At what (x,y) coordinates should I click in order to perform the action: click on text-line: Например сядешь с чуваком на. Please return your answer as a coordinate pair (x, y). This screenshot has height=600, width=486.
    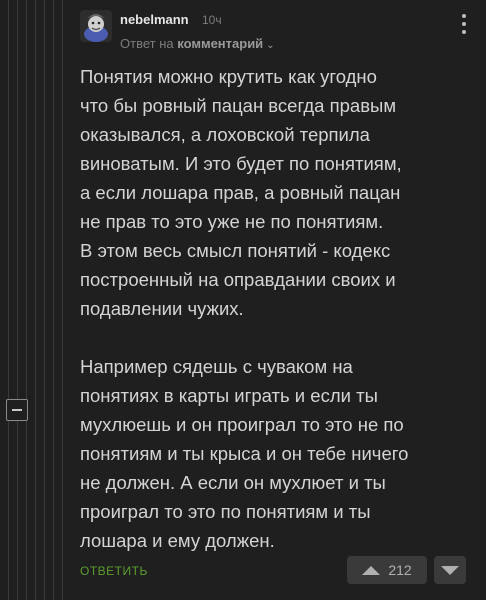
    Looking at the image, I should click on (216, 366).